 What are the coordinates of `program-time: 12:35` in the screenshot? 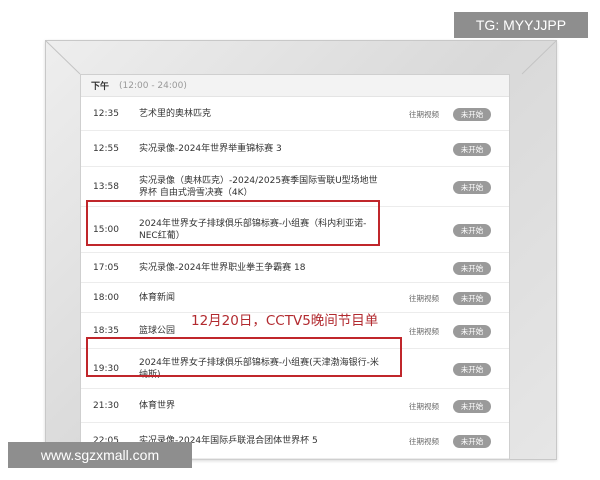 It's located at (106, 114).